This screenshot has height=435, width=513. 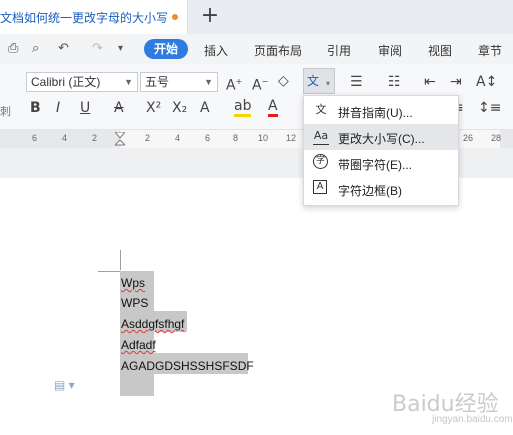 I want to click on redo-icon: ↷, so click(x=97, y=49).